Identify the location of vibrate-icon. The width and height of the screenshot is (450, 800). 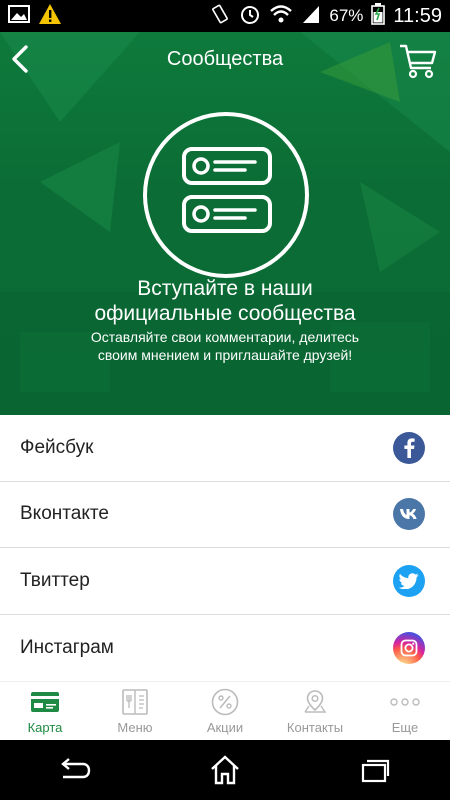
(220, 16).